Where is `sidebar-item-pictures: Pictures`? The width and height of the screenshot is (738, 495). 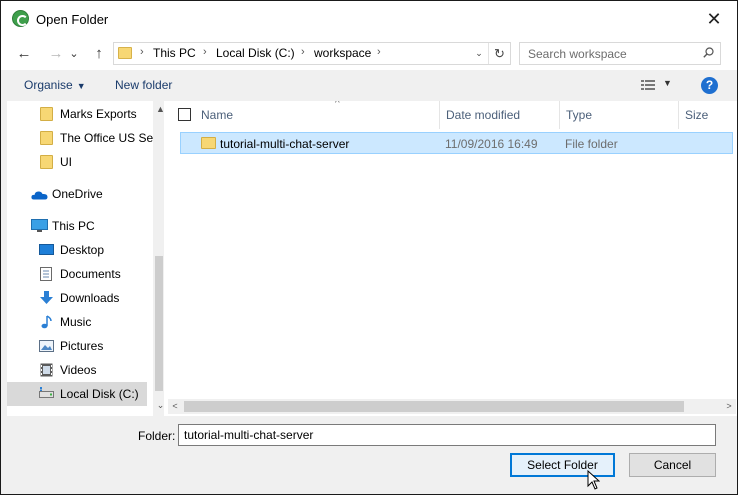
sidebar-item-pictures: Pictures is located at coordinates (77, 346).